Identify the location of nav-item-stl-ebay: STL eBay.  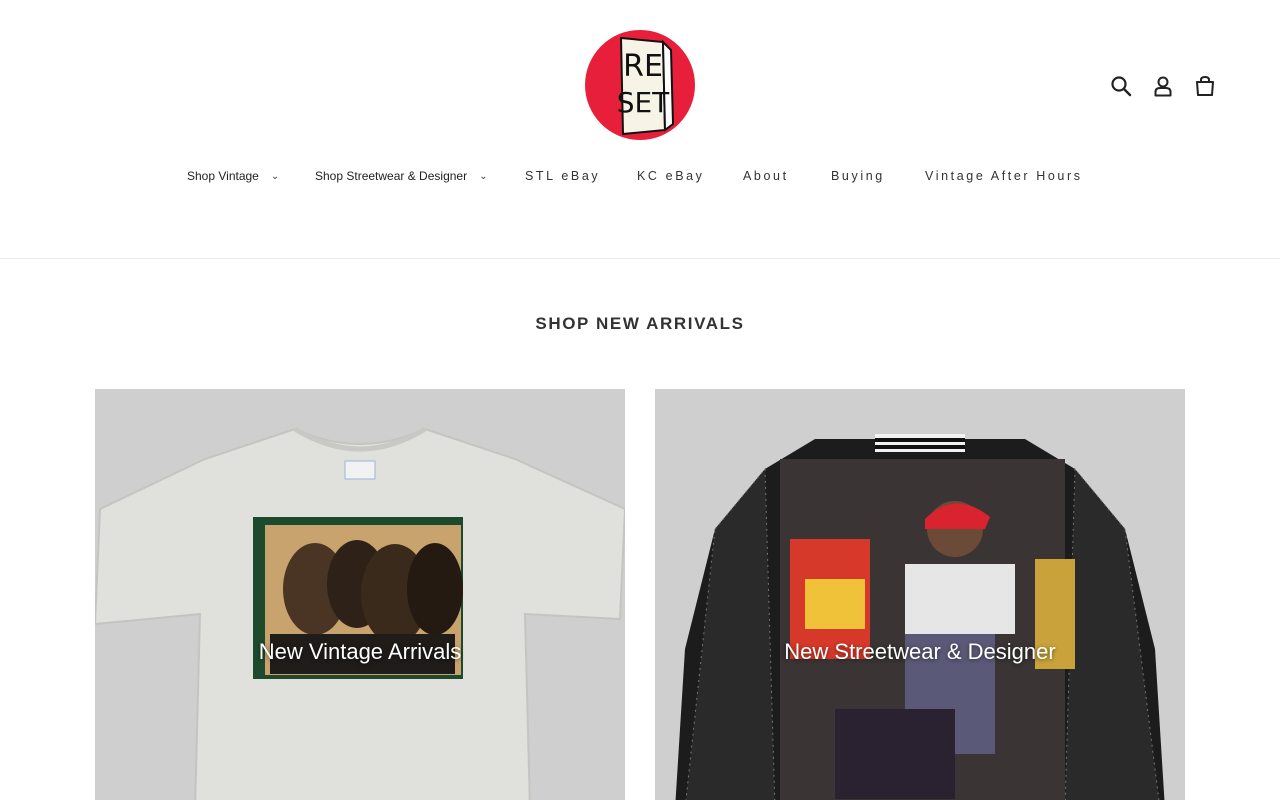
(562, 176).